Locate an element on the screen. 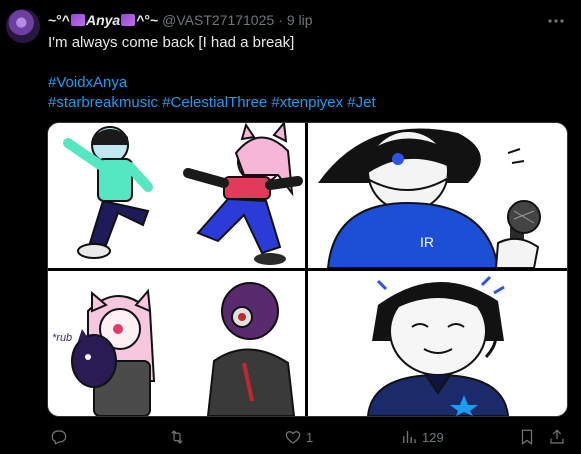  views-button: 129 is located at coordinates (422, 437).